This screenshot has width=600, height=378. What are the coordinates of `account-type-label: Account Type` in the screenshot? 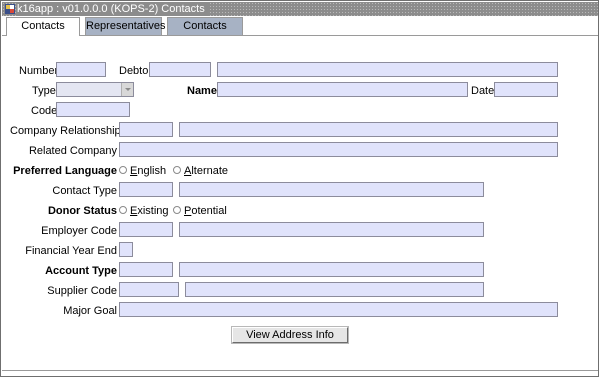 It's located at (81, 271).